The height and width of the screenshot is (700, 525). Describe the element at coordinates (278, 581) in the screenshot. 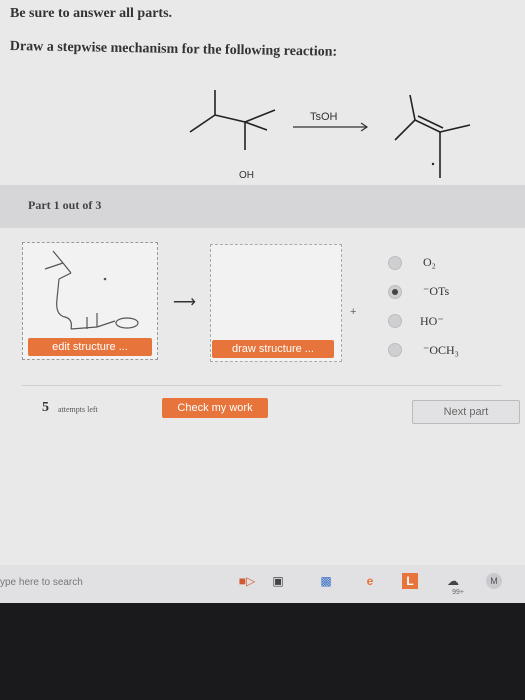

I see `task-view-icon: ▣` at that location.